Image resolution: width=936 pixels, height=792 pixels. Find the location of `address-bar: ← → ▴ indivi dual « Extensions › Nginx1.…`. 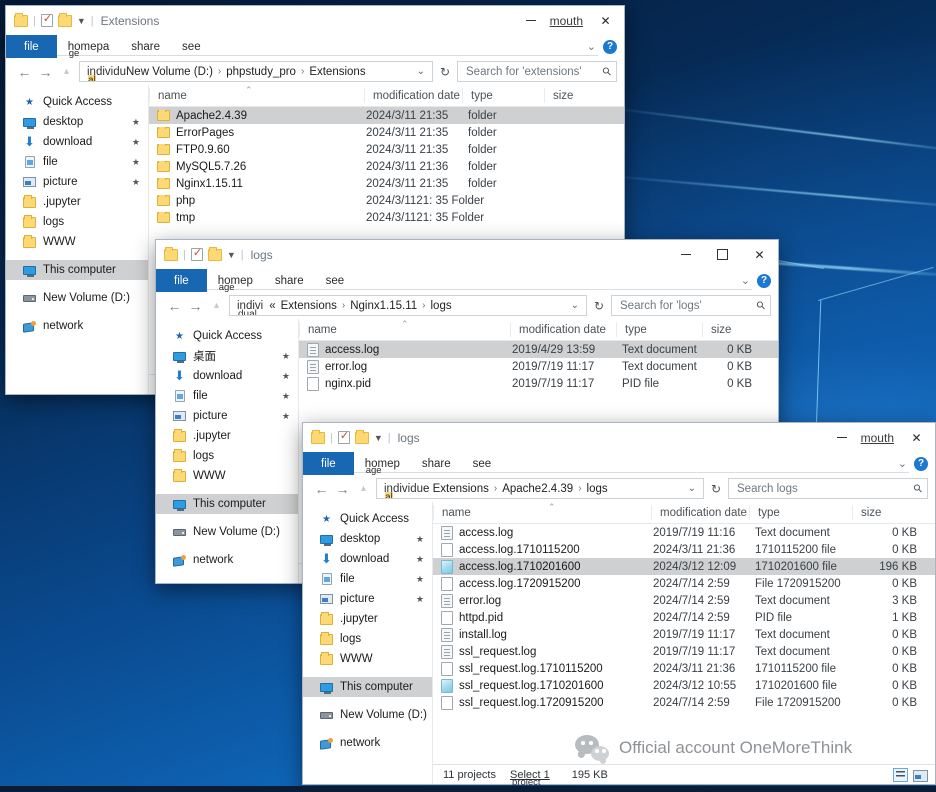

address-bar: ← → ▴ indivi dual « Extensions › Nginx1.… is located at coordinates (467, 305).